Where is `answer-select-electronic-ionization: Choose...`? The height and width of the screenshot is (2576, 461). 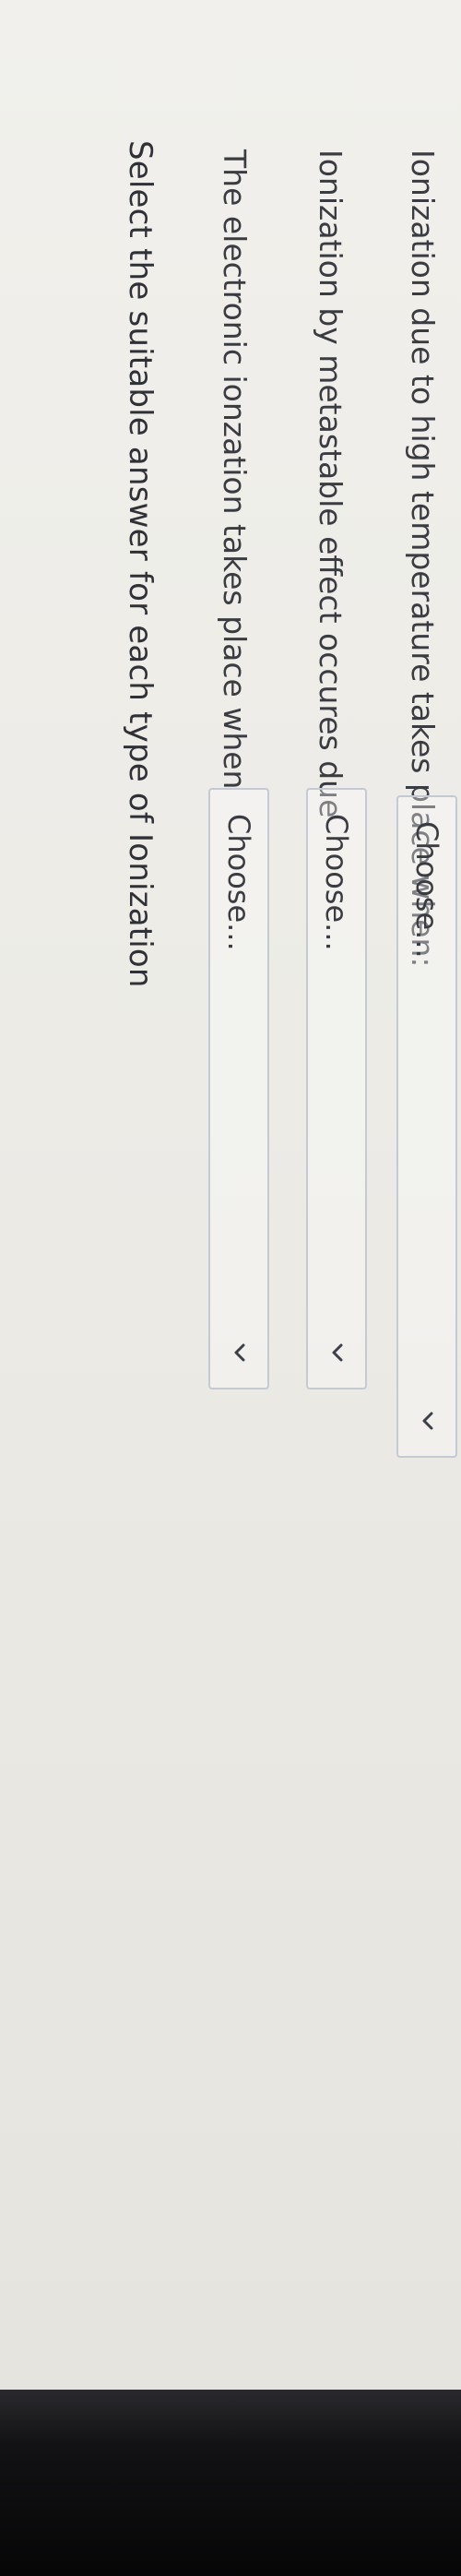 answer-select-electronic-ionization: Choose... is located at coordinates (239, 1088).